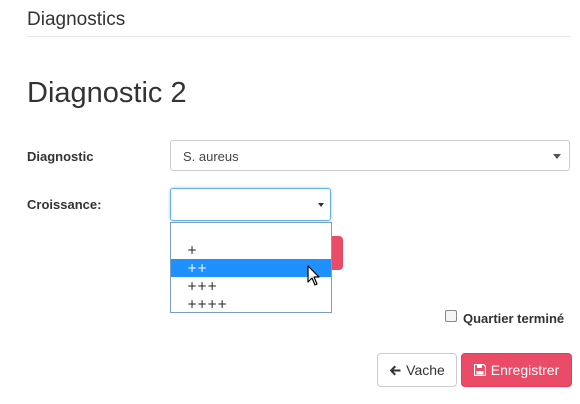 The width and height of the screenshot is (580, 404). What do you see at coordinates (513, 318) in the screenshot?
I see `quartier-termine-label: Quartier terminé` at bounding box center [513, 318].